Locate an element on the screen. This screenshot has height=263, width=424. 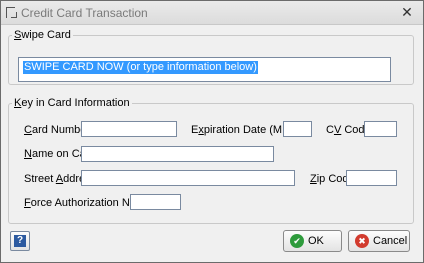
street-address-field is located at coordinates (188, 178).